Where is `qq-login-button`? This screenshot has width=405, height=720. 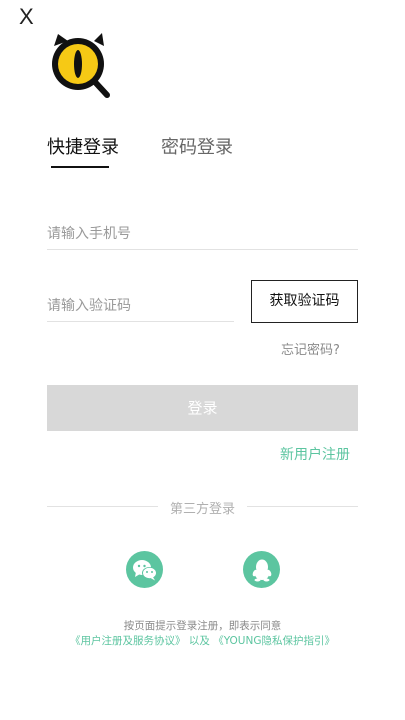 qq-login-button is located at coordinates (261, 569).